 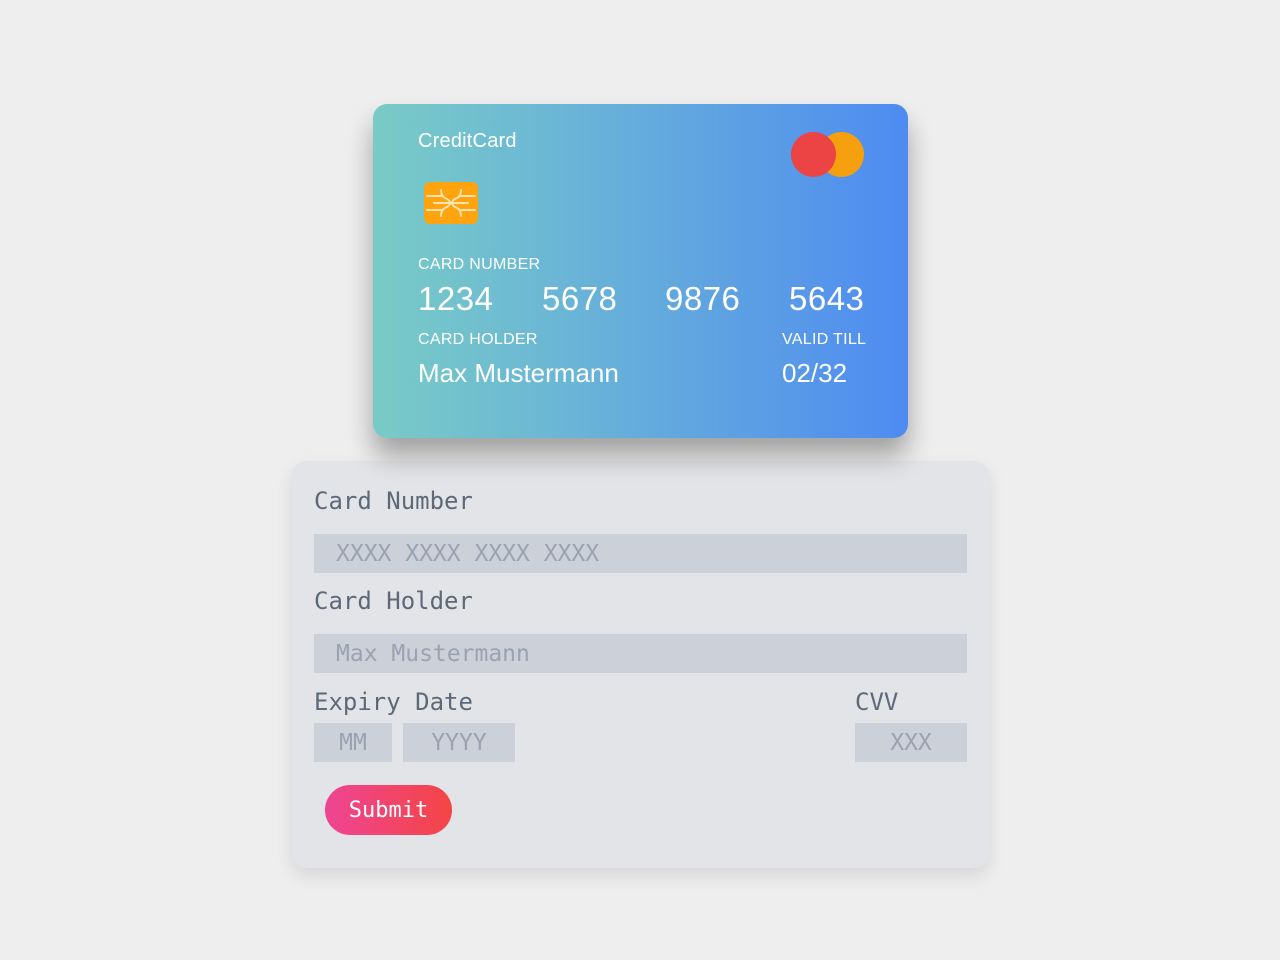 What do you see at coordinates (393, 702) in the screenshot?
I see `expiry-date-label: Expiry Date` at bounding box center [393, 702].